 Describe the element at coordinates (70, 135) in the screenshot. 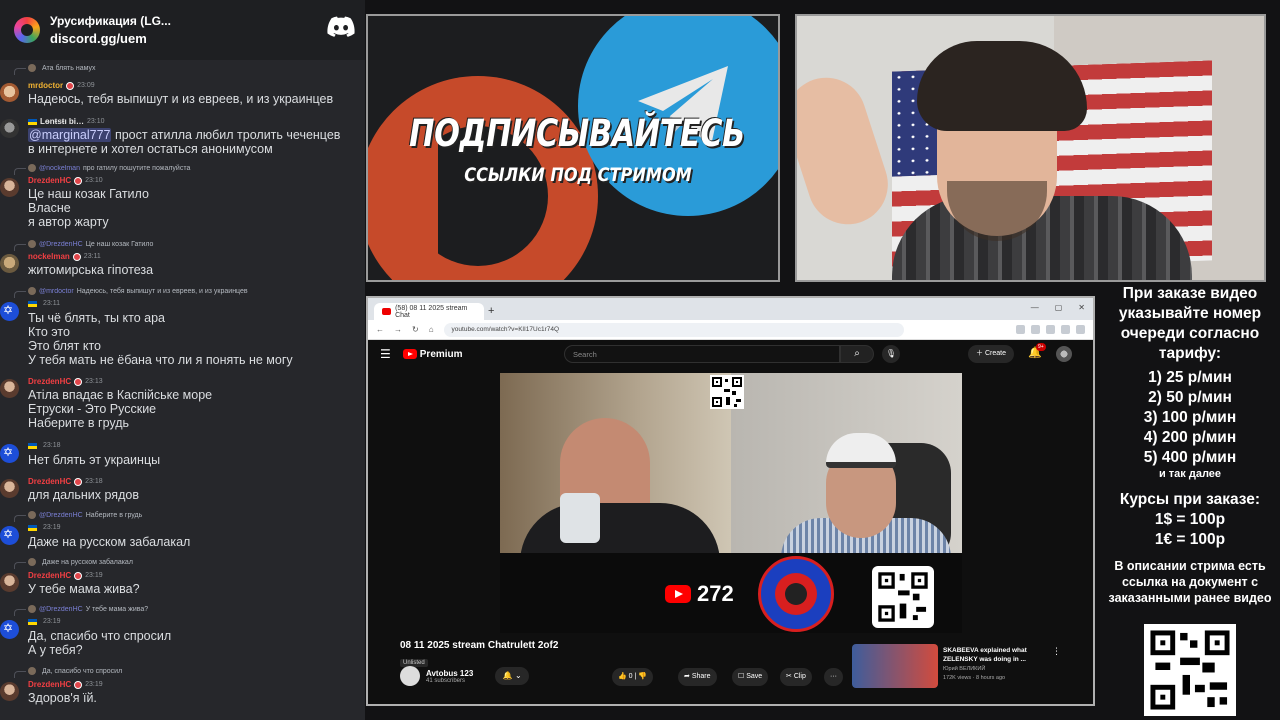

I see `user-mention: @marginal777` at that location.